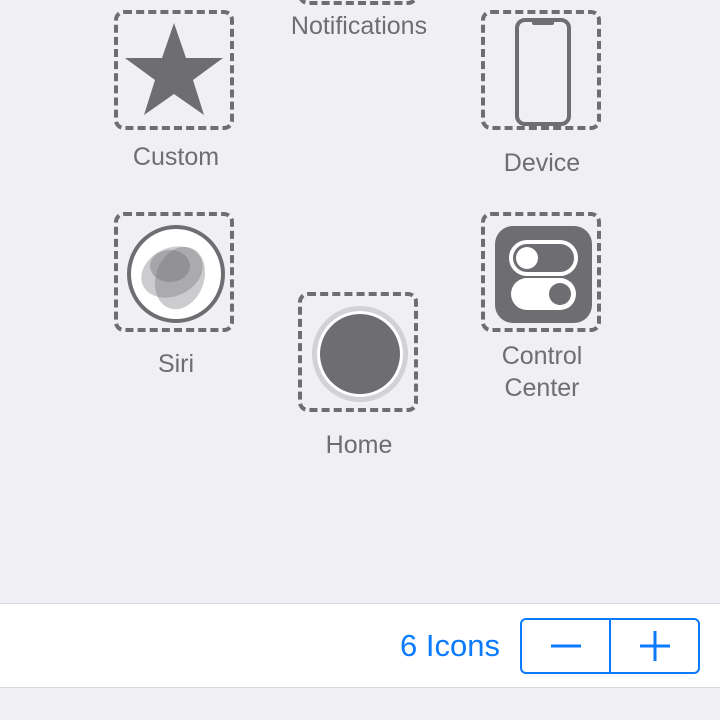  What do you see at coordinates (542, 372) in the screenshot?
I see `control-center-label: Control Center` at bounding box center [542, 372].